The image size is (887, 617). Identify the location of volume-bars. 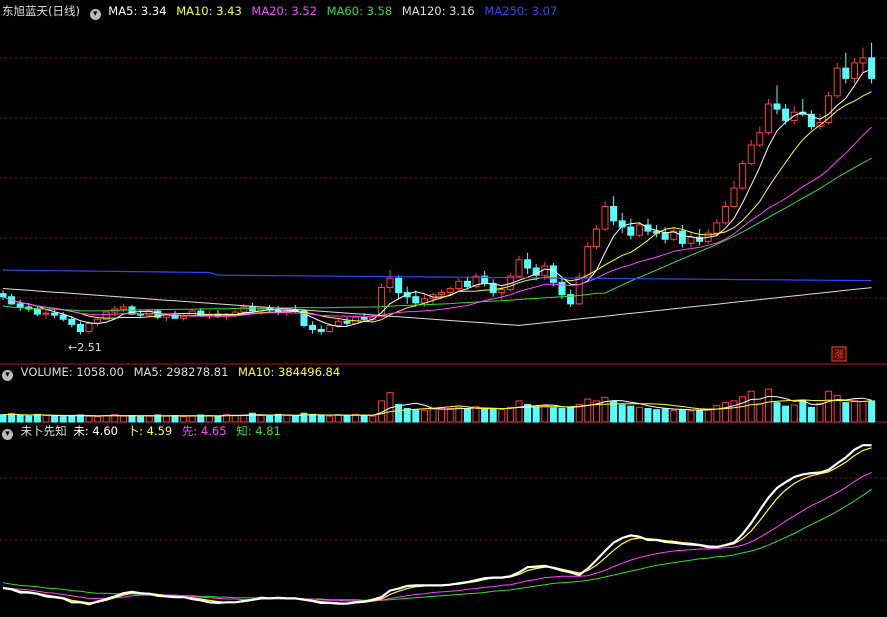
(438, 405).